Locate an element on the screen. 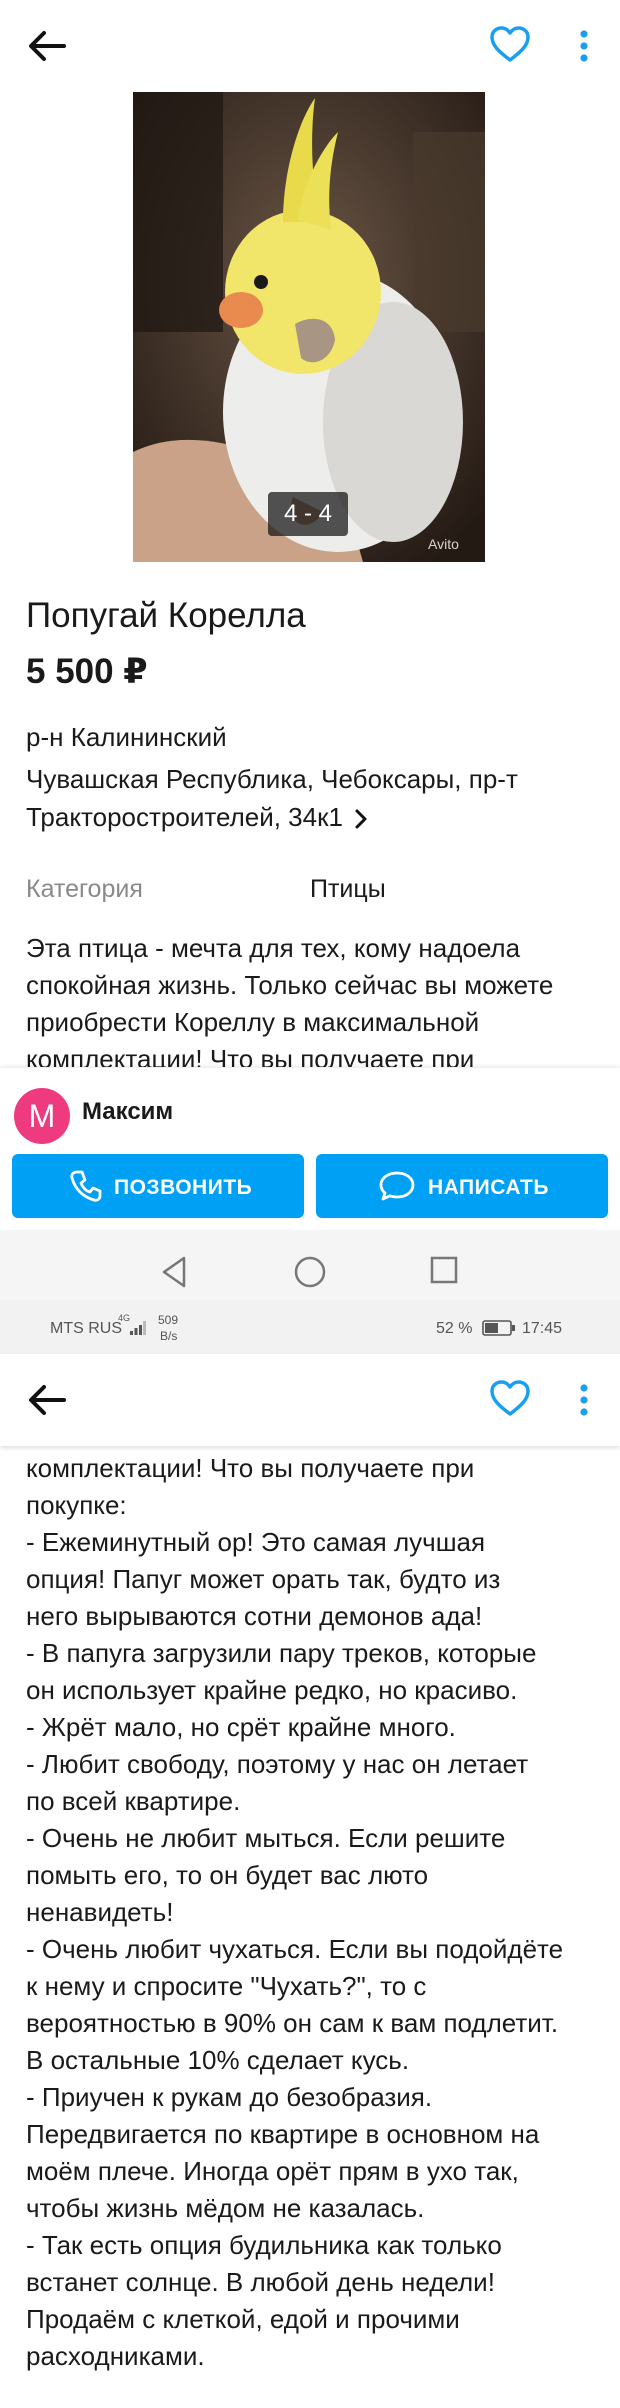  chevron-right-icon is located at coordinates (361, 819).